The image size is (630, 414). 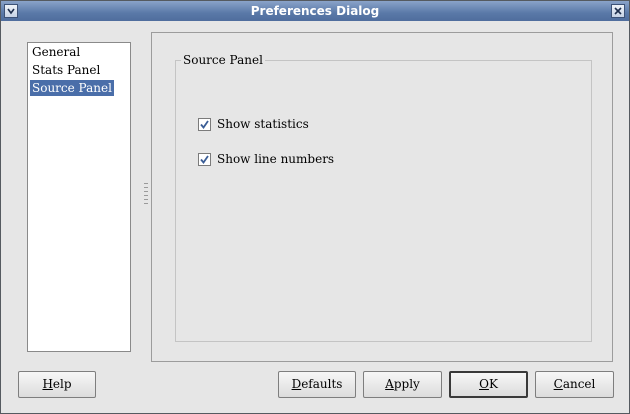 What do you see at coordinates (317, 384) in the screenshot?
I see `defaults-button: Defaults` at bounding box center [317, 384].